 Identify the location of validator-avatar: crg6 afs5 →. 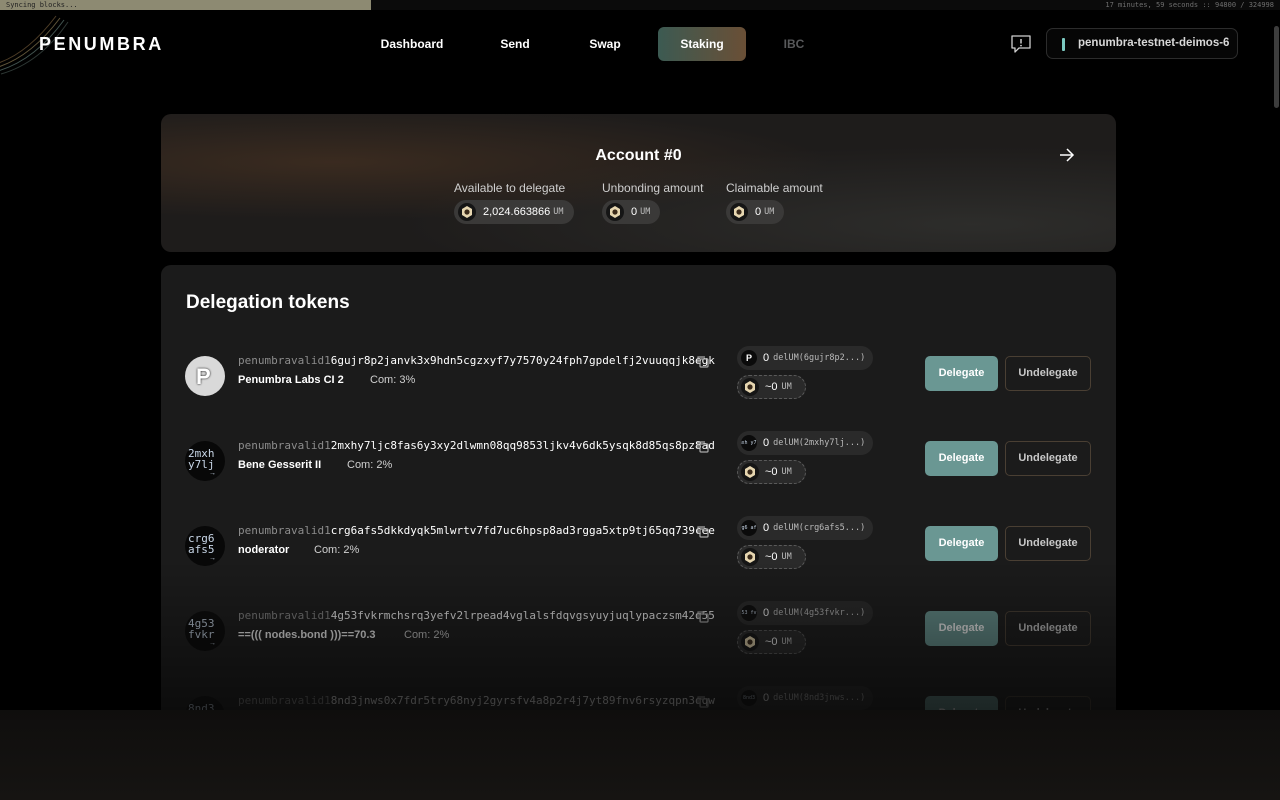
(205, 546).